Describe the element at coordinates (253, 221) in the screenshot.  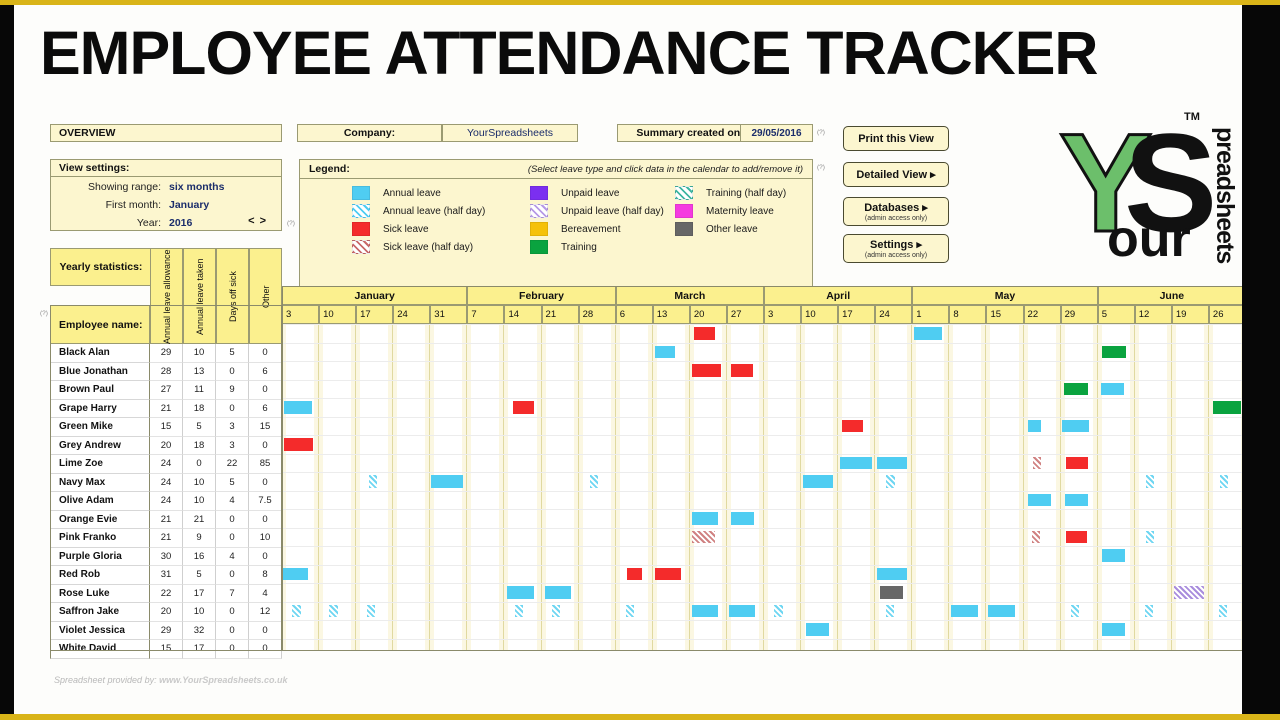
I see `year-prev-button: <` at that location.